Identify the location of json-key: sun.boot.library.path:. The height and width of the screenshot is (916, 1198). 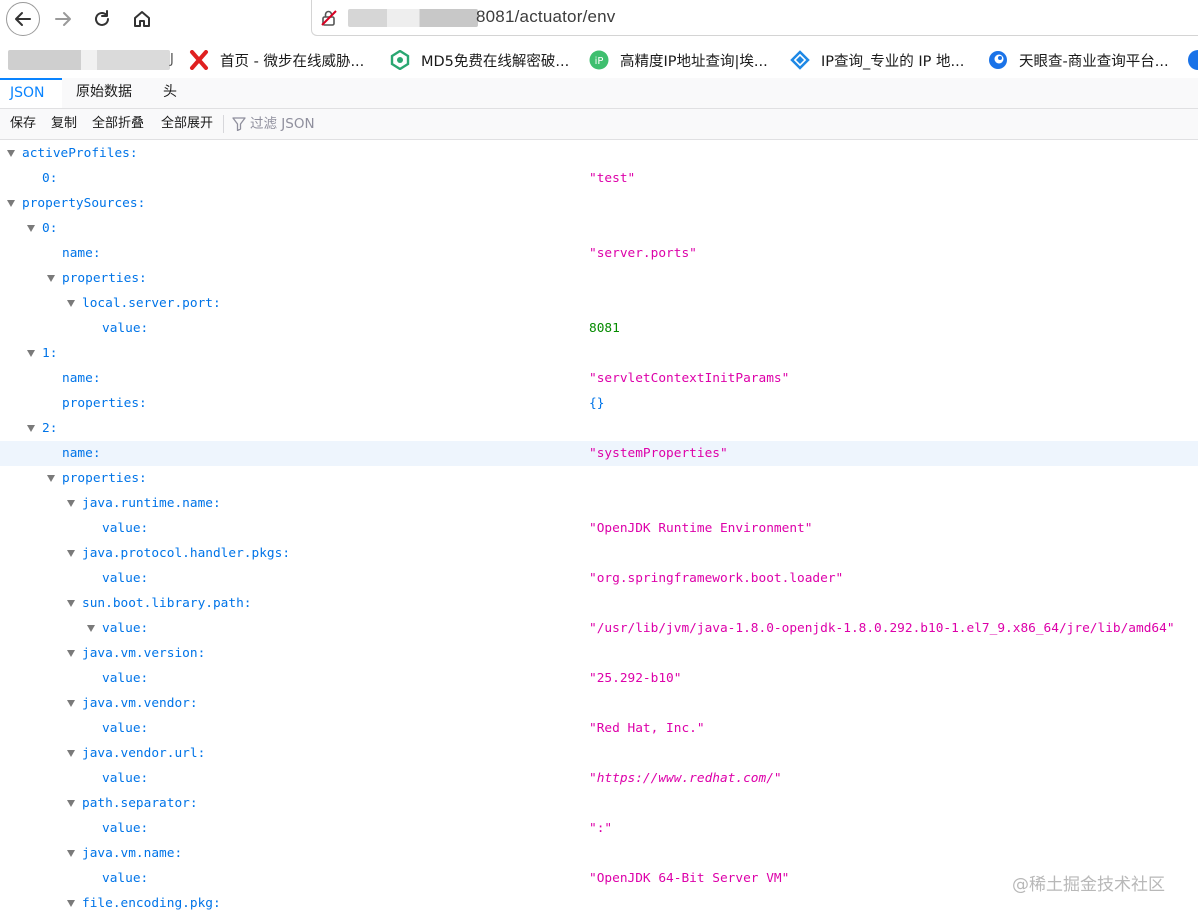
(167, 603).